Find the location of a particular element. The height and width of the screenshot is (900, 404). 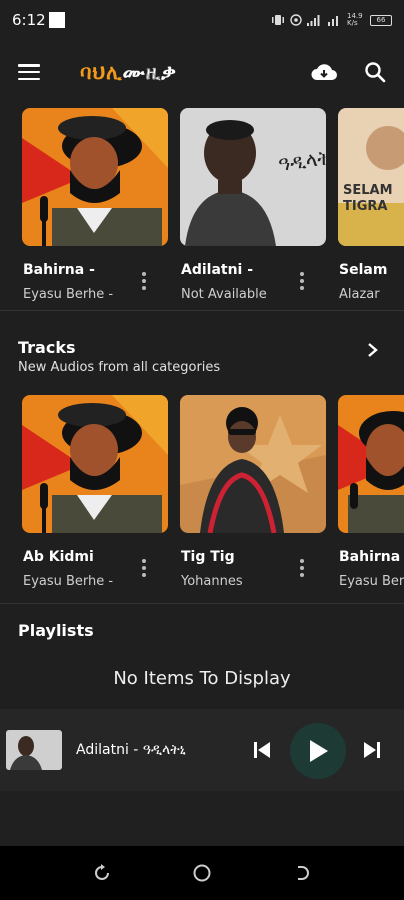

vibrate-icon is located at coordinates (278, 20).